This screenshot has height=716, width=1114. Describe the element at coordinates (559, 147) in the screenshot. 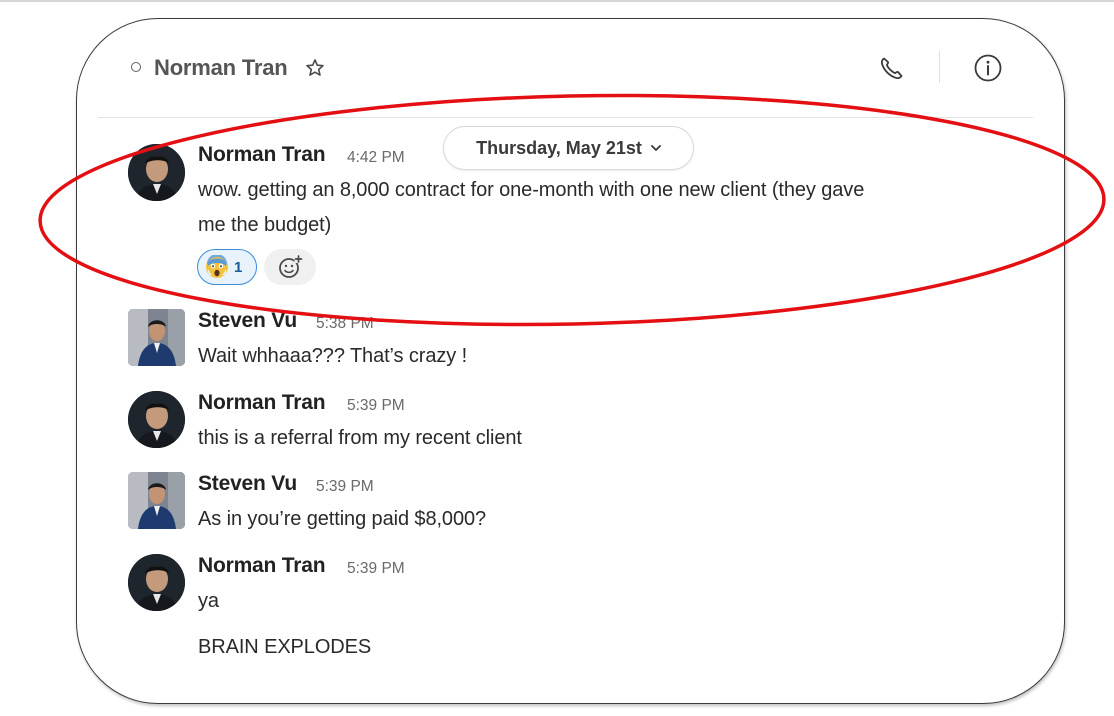

I see `date-label: Thursday, May 21st` at that location.